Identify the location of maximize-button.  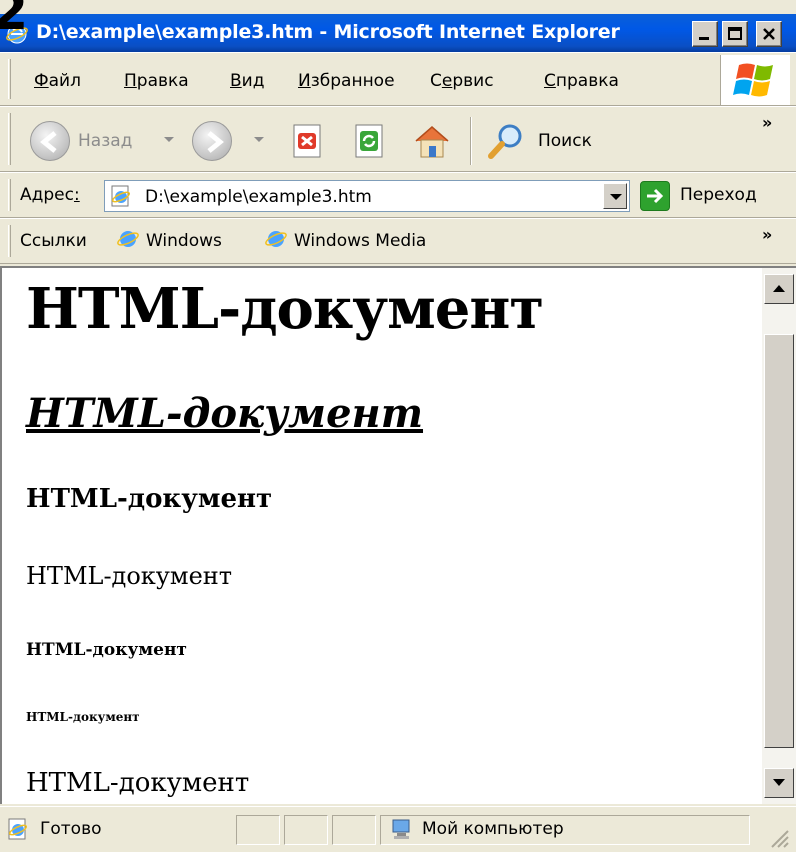
(735, 34).